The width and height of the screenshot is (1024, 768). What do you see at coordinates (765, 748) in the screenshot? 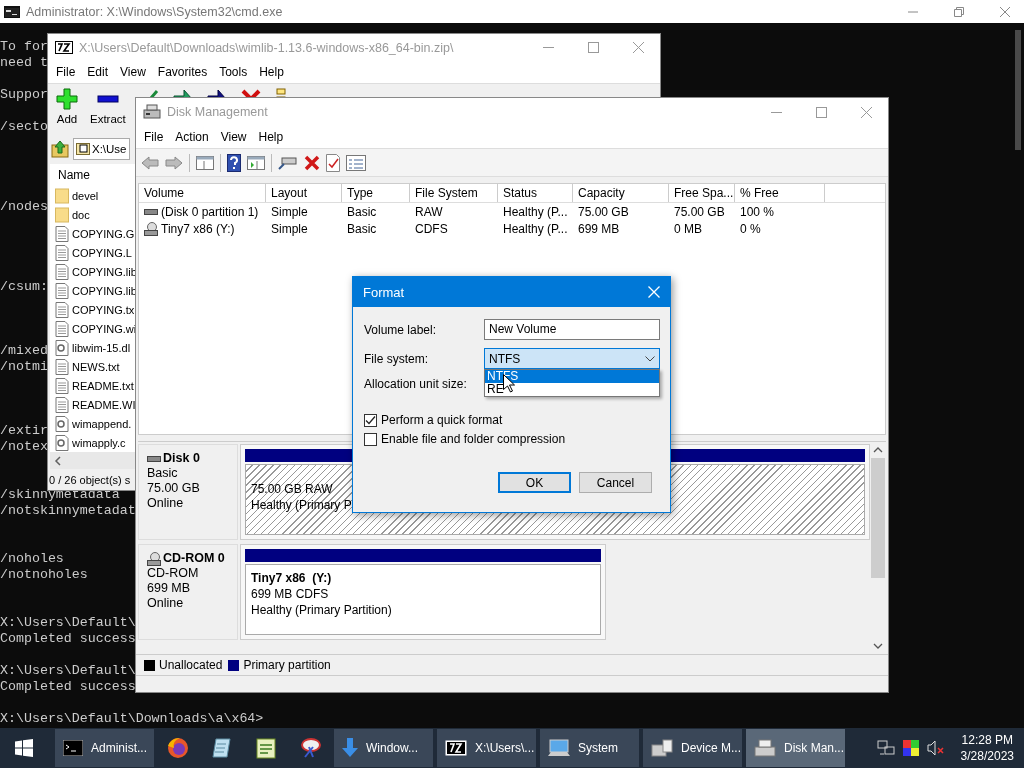
I see `disk-app-icon` at bounding box center [765, 748].